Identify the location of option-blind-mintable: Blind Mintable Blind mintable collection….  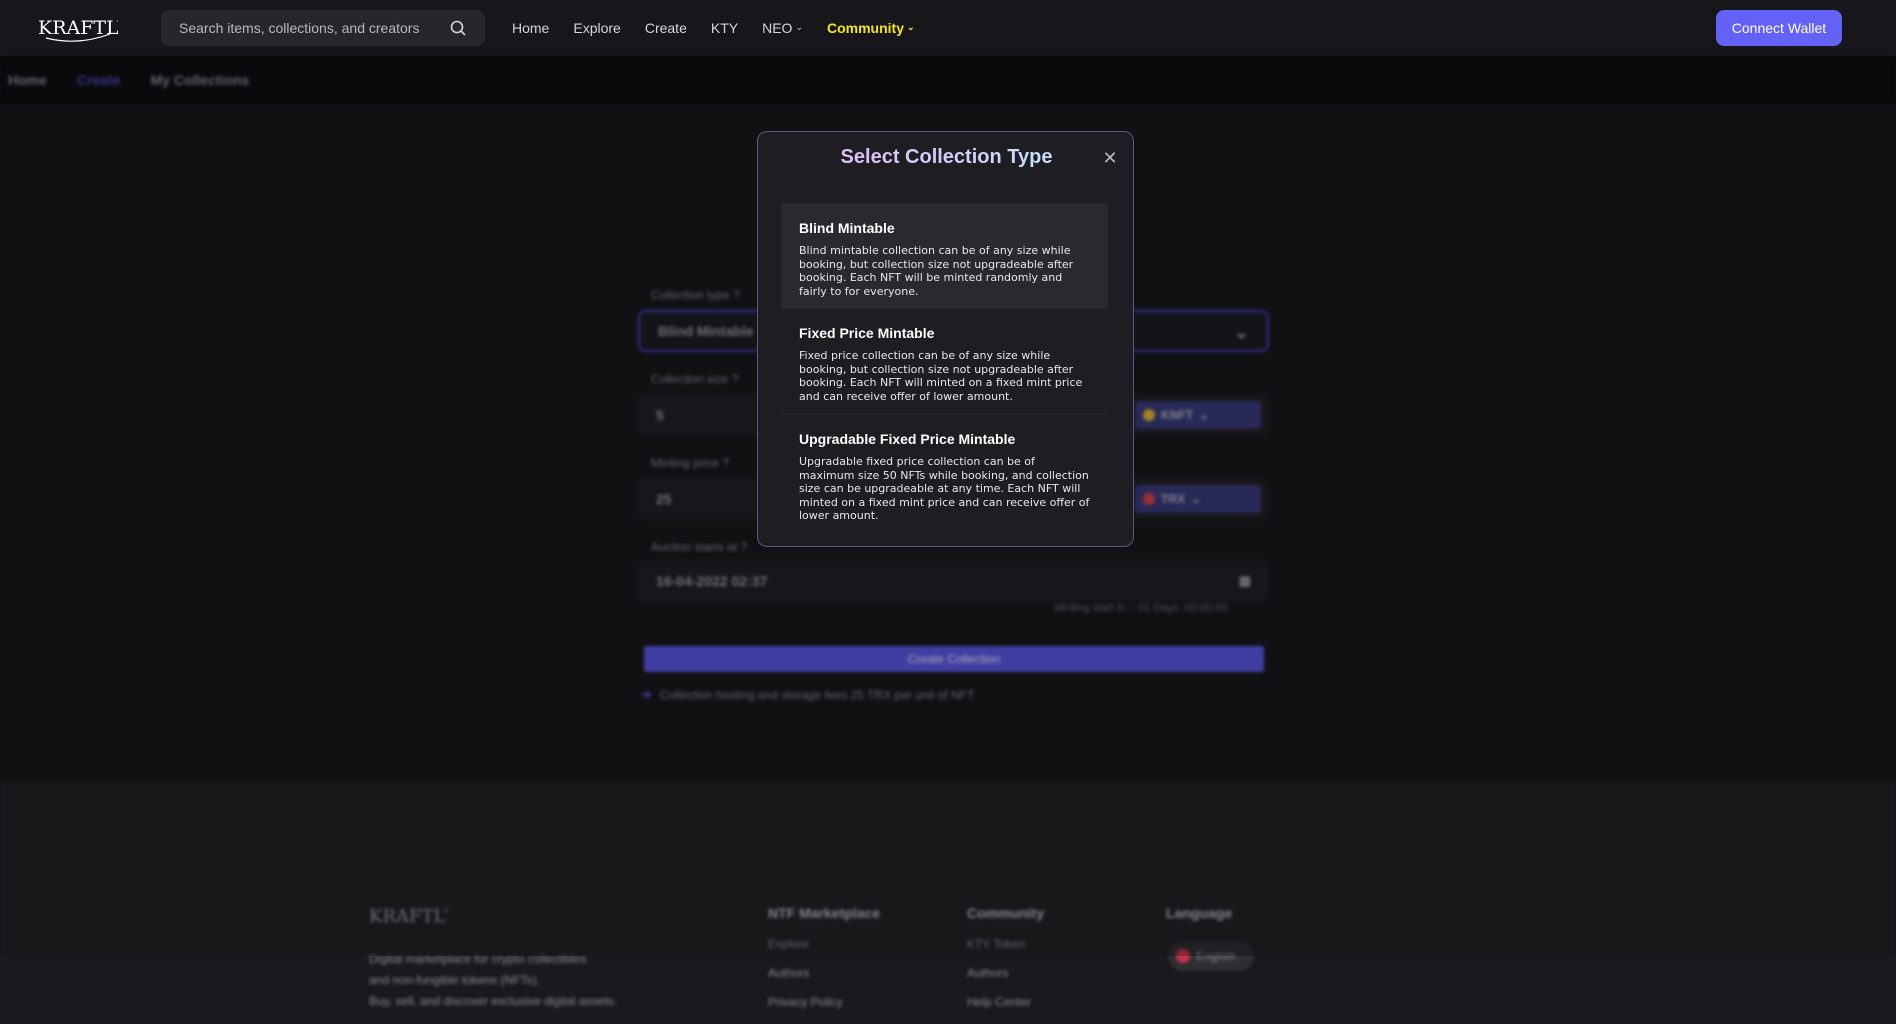
(944, 256).